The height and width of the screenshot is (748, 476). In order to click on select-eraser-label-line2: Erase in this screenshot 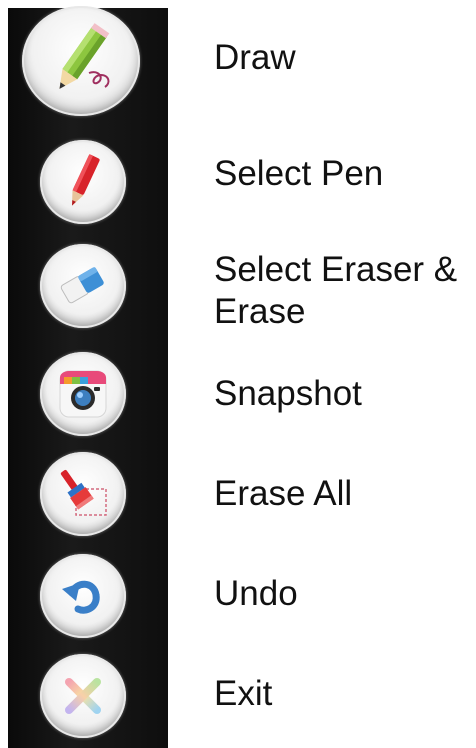, I will do `click(260, 311)`.